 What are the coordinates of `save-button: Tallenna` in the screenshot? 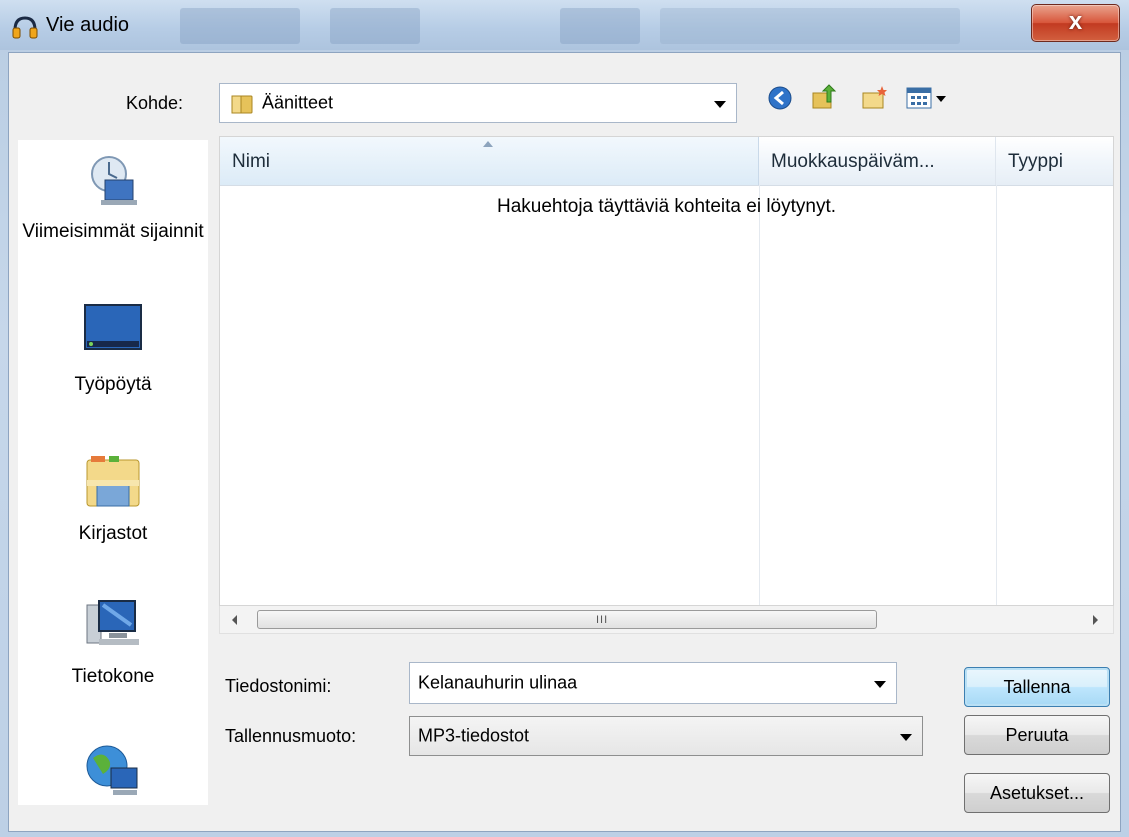 It's located at (1037, 687).